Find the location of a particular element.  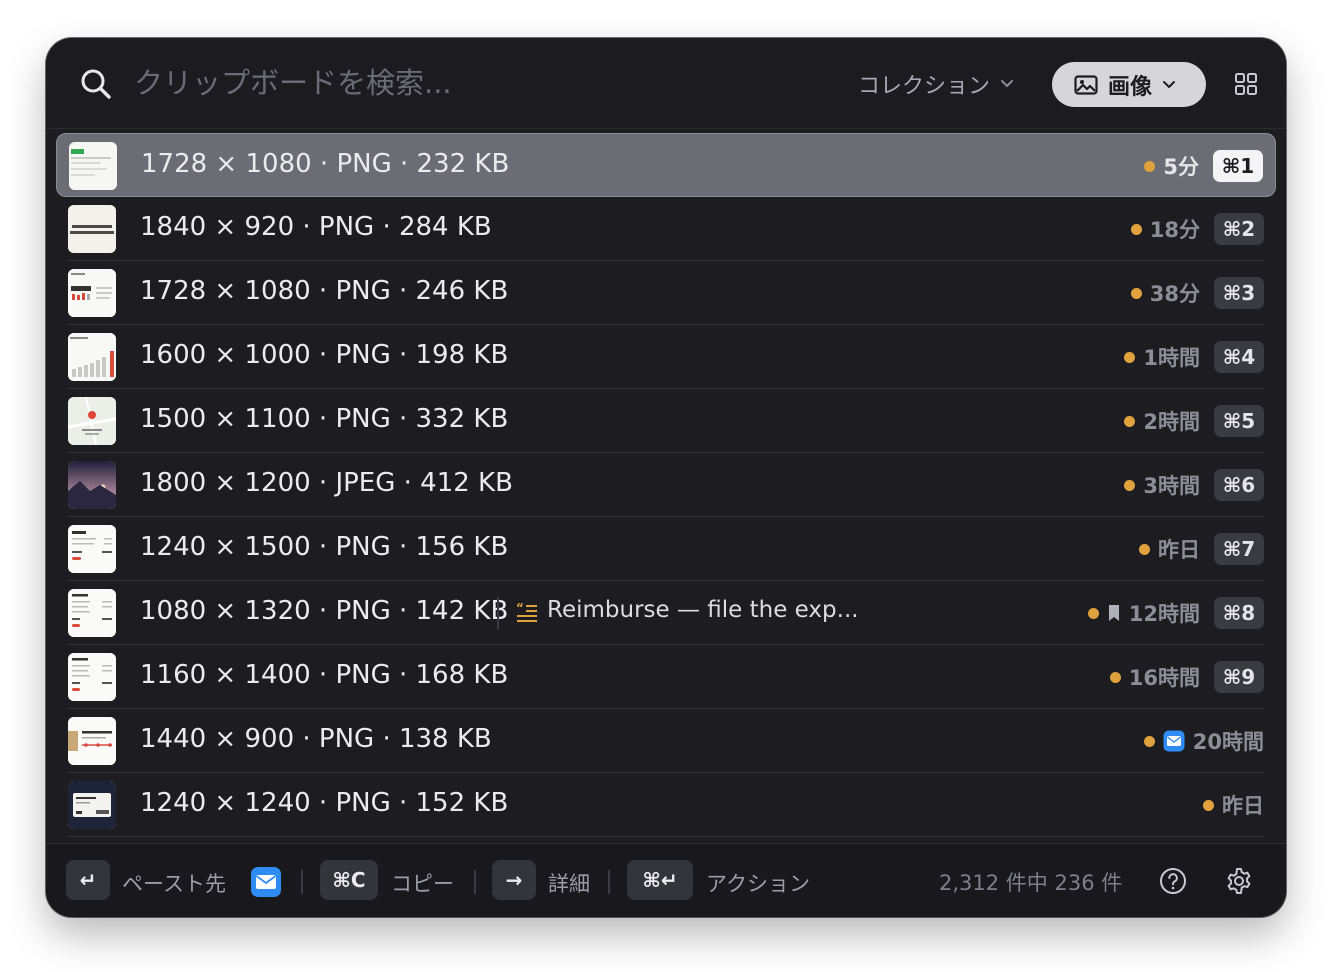

item-meta: 昨日 is located at coordinates (1233, 805).